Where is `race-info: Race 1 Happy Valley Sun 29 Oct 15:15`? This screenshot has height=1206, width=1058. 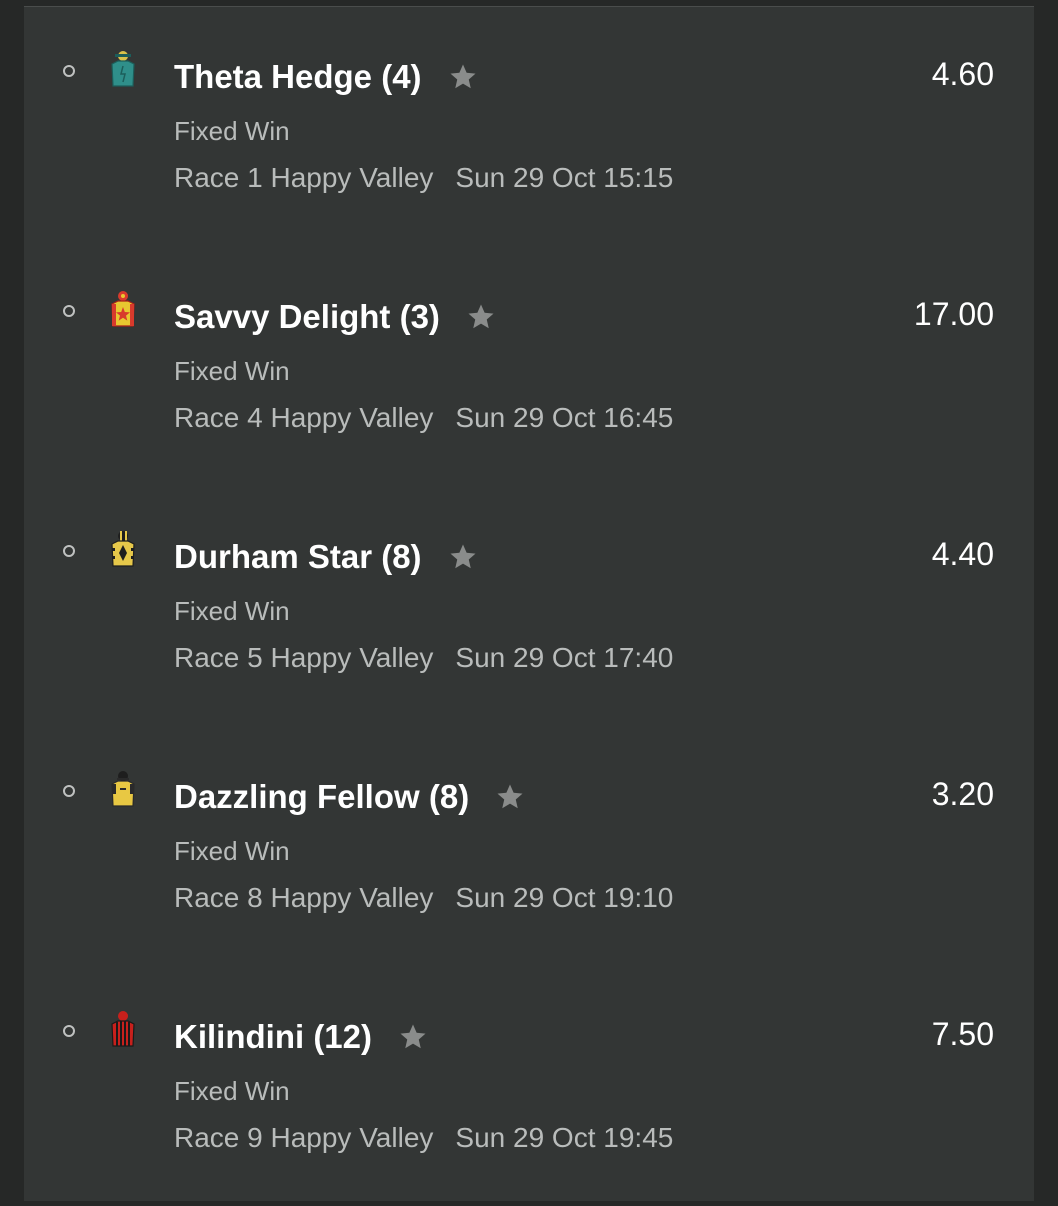
race-info: Race 1 Happy Valley Sun 29 Oct 15:15 is located at coordinates (423, 178).